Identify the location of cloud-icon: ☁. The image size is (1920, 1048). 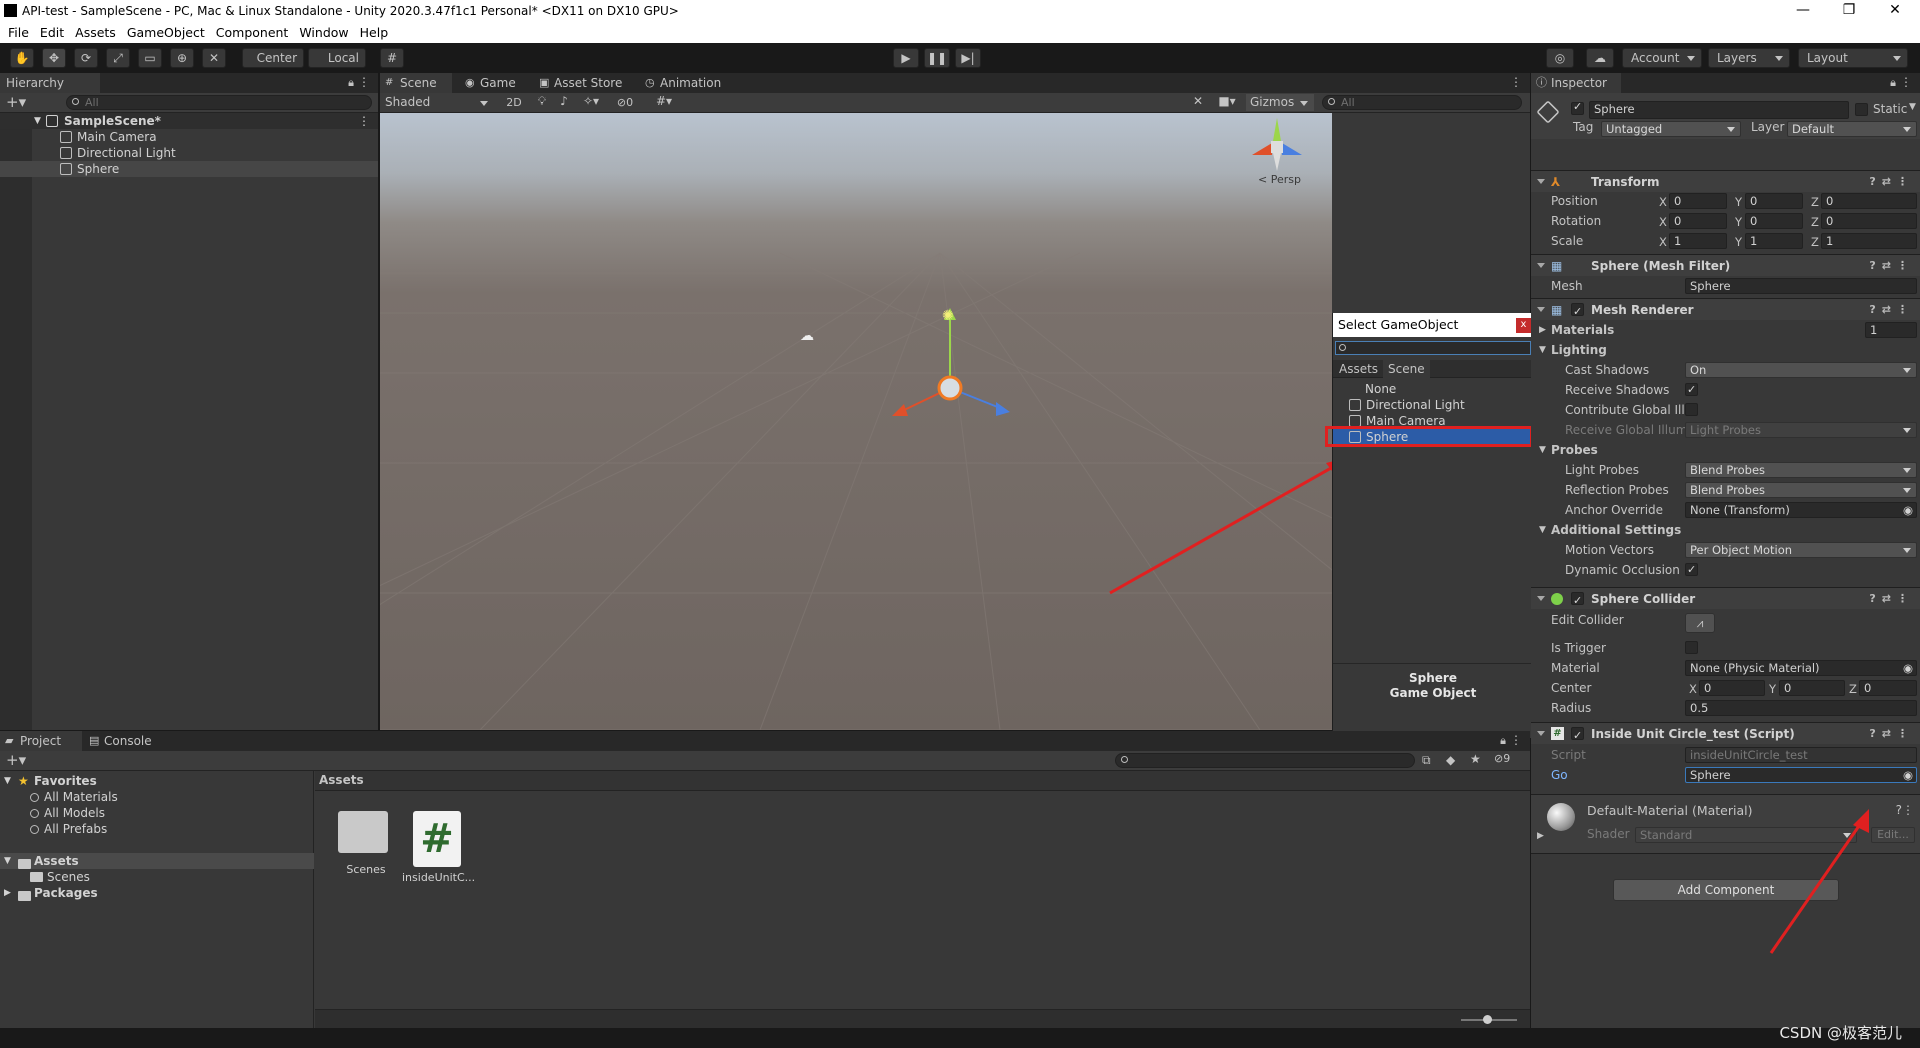
(1600, 58).